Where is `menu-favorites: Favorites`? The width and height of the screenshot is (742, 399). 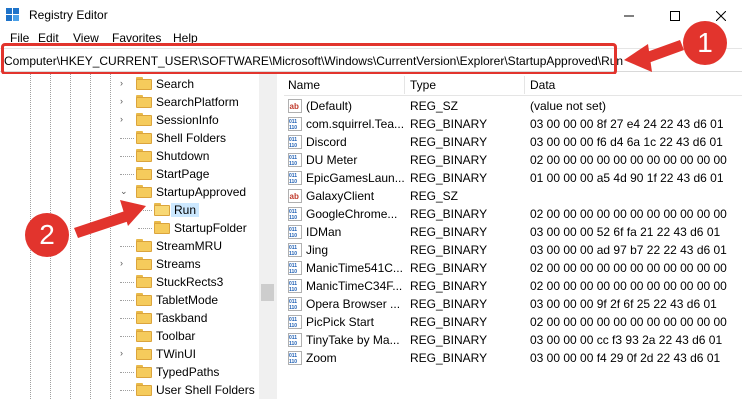 menu-favorites: Favorites is located at coordinates (136, 38).